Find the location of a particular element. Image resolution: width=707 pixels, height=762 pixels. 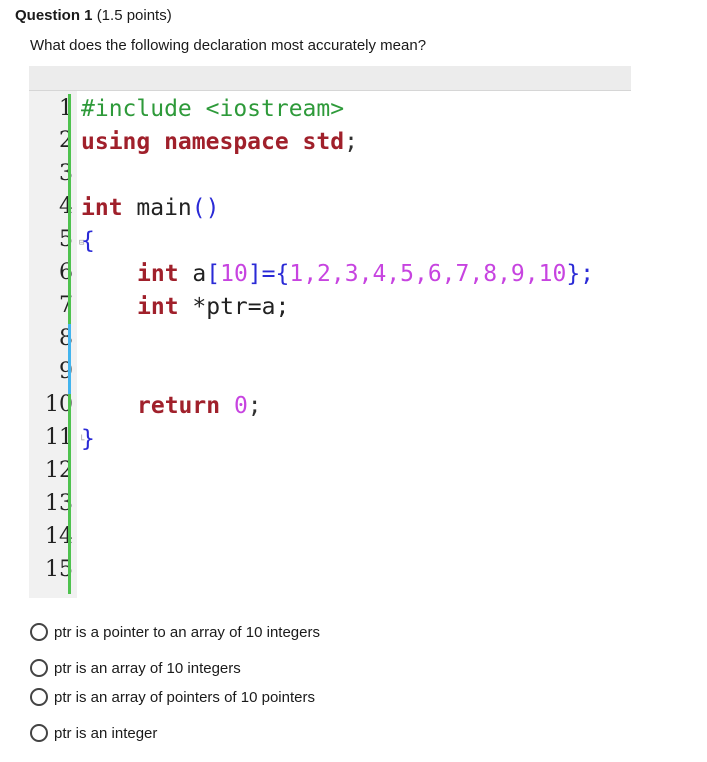

question-points: (1.5 points) is located at coordinates (134, 15).